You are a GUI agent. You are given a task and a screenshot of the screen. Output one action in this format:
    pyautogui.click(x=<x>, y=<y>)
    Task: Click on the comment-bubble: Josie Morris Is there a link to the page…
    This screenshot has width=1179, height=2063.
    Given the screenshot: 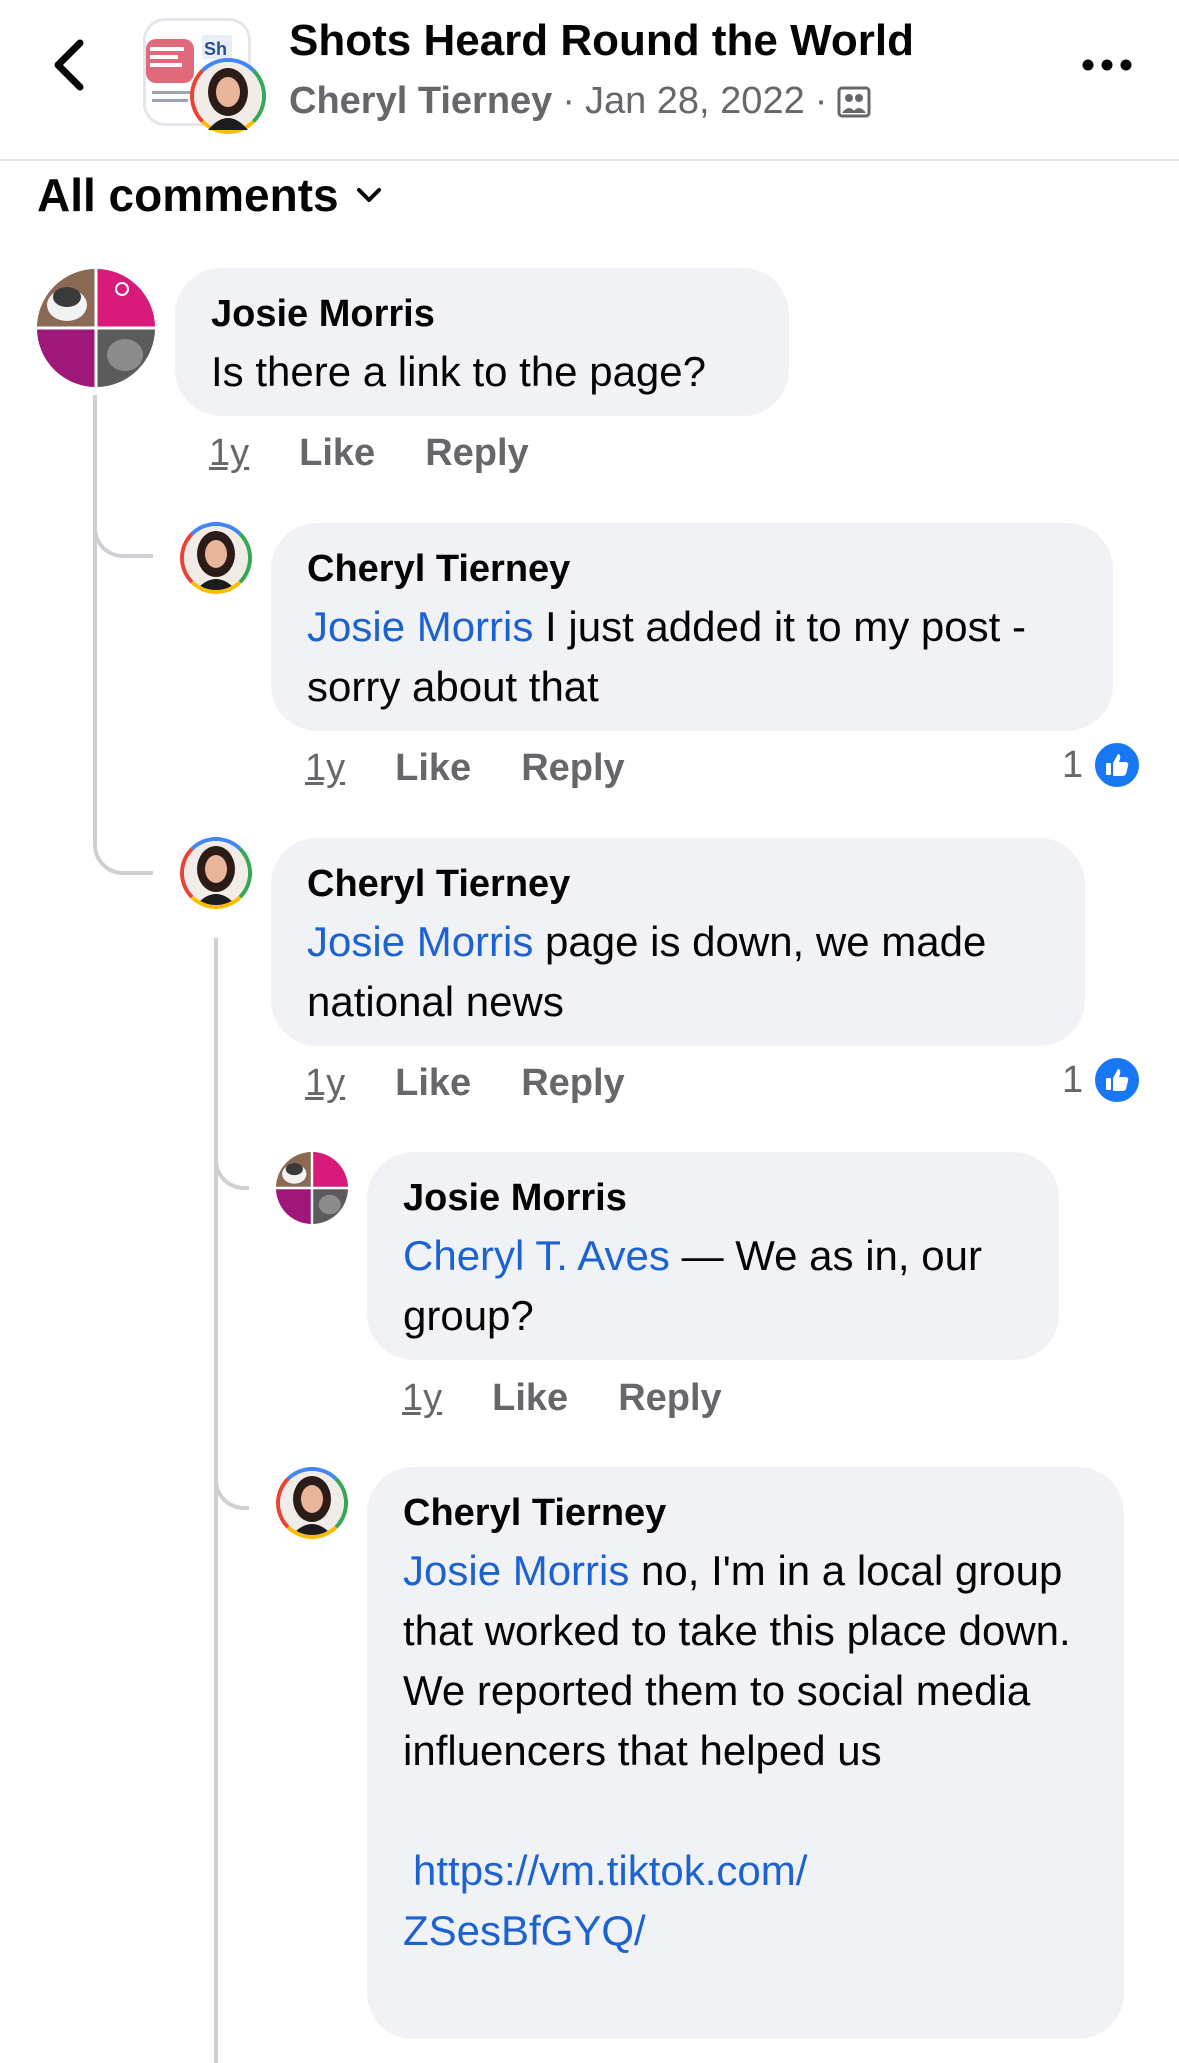 What is the action you would take?
    pyautogui.click(x=482, y=342)
    